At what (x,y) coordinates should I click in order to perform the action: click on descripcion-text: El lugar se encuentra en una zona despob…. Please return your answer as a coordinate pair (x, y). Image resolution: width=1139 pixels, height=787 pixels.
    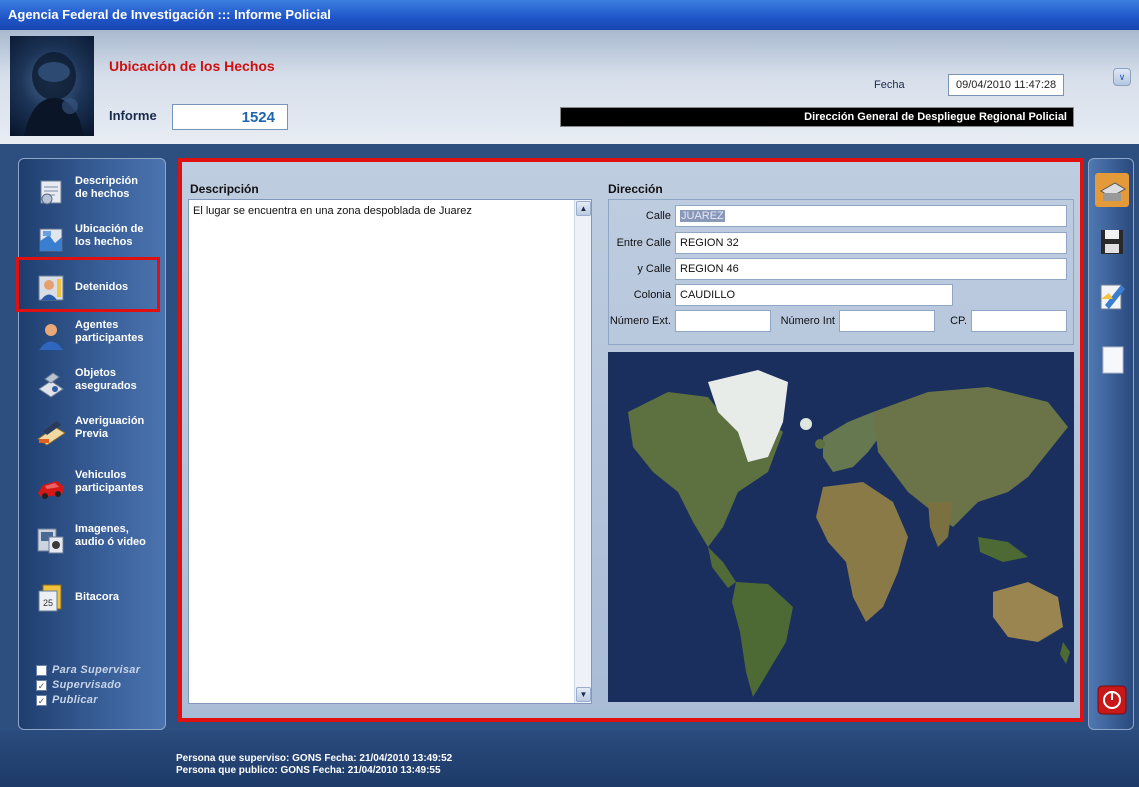
    Looking at the image, I should click on (332, 211).